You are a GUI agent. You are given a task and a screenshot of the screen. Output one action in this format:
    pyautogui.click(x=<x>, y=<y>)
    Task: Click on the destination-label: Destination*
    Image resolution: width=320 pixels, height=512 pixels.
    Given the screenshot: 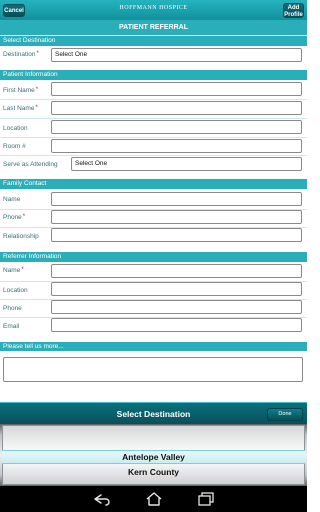 What is the action you would take?
    pyautogui.click(x=21, y=54)
    